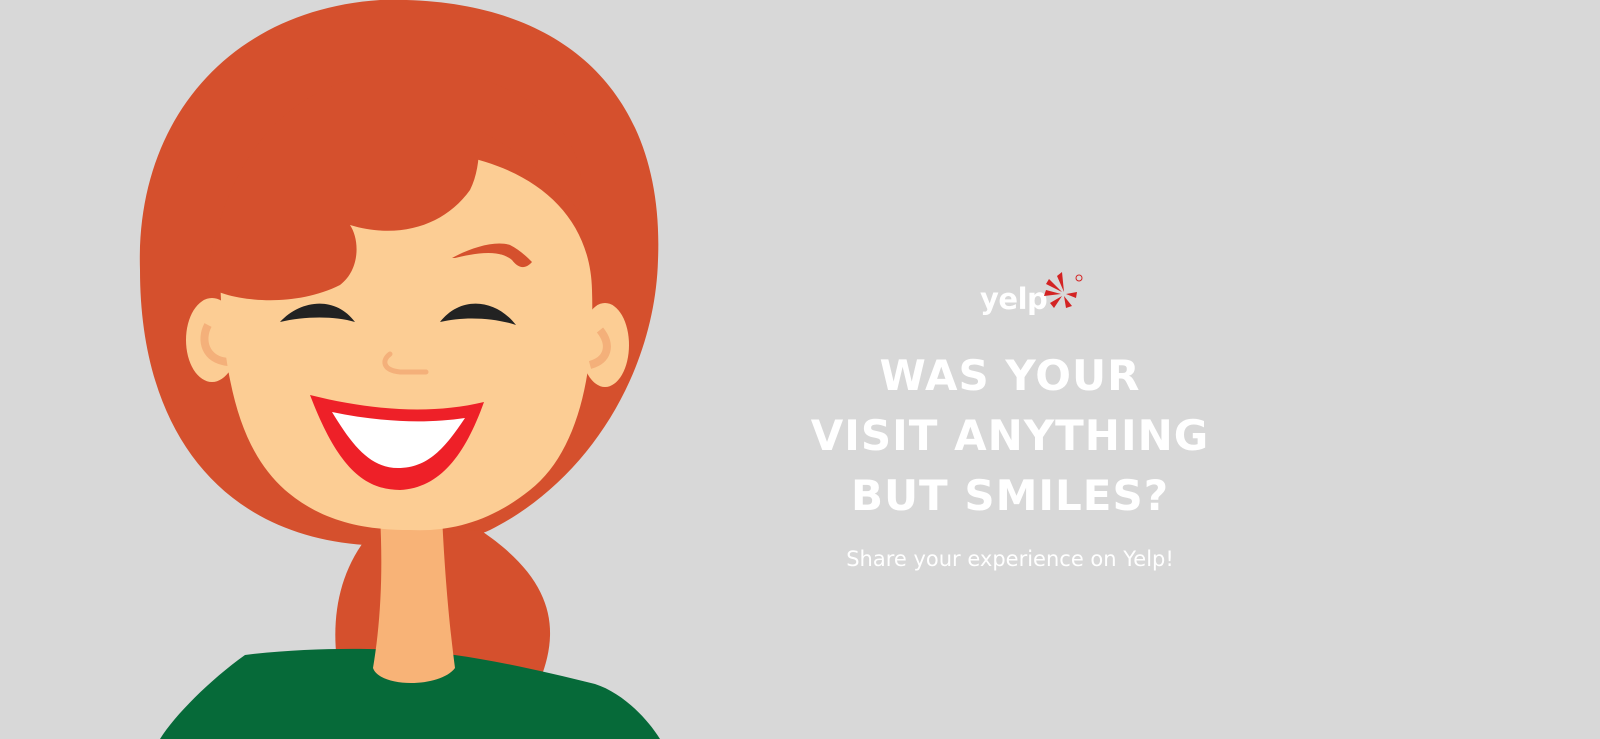 Image resolution: width=1600 pixels, height=739 pixels. Describe the element at coordinates (1014, 299) in the screenshot. I see `yelp-logo-wordmark: yelp` at that location.